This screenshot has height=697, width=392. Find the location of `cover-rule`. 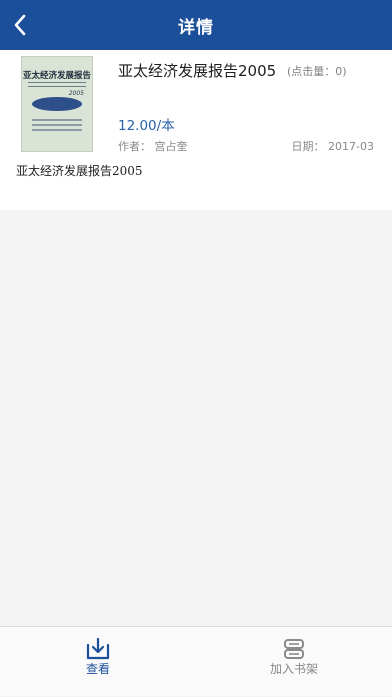

cover-rule is located at coordinates (57, 84).